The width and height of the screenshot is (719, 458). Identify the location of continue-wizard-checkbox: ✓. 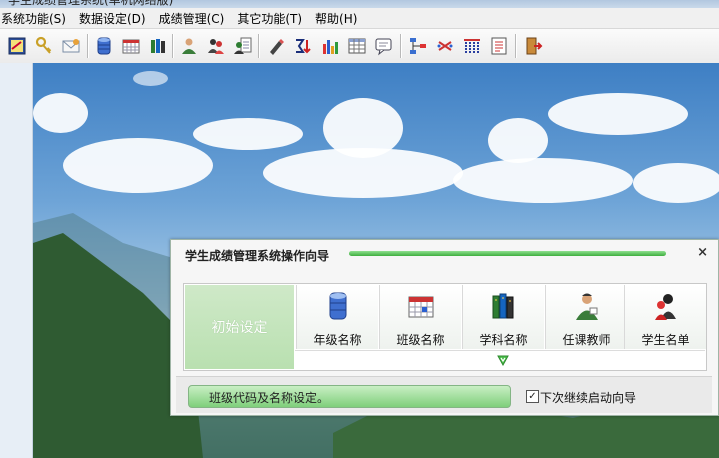
(532, 396).